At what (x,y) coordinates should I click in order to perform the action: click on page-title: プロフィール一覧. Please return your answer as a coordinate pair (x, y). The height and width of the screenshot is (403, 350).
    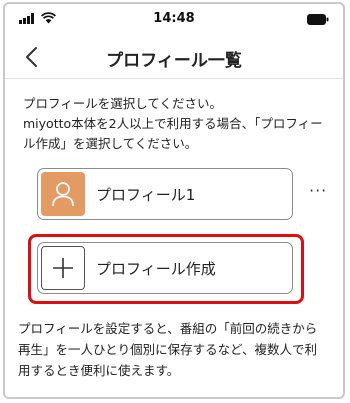
    Looking at the image, I should click on (174, 61).